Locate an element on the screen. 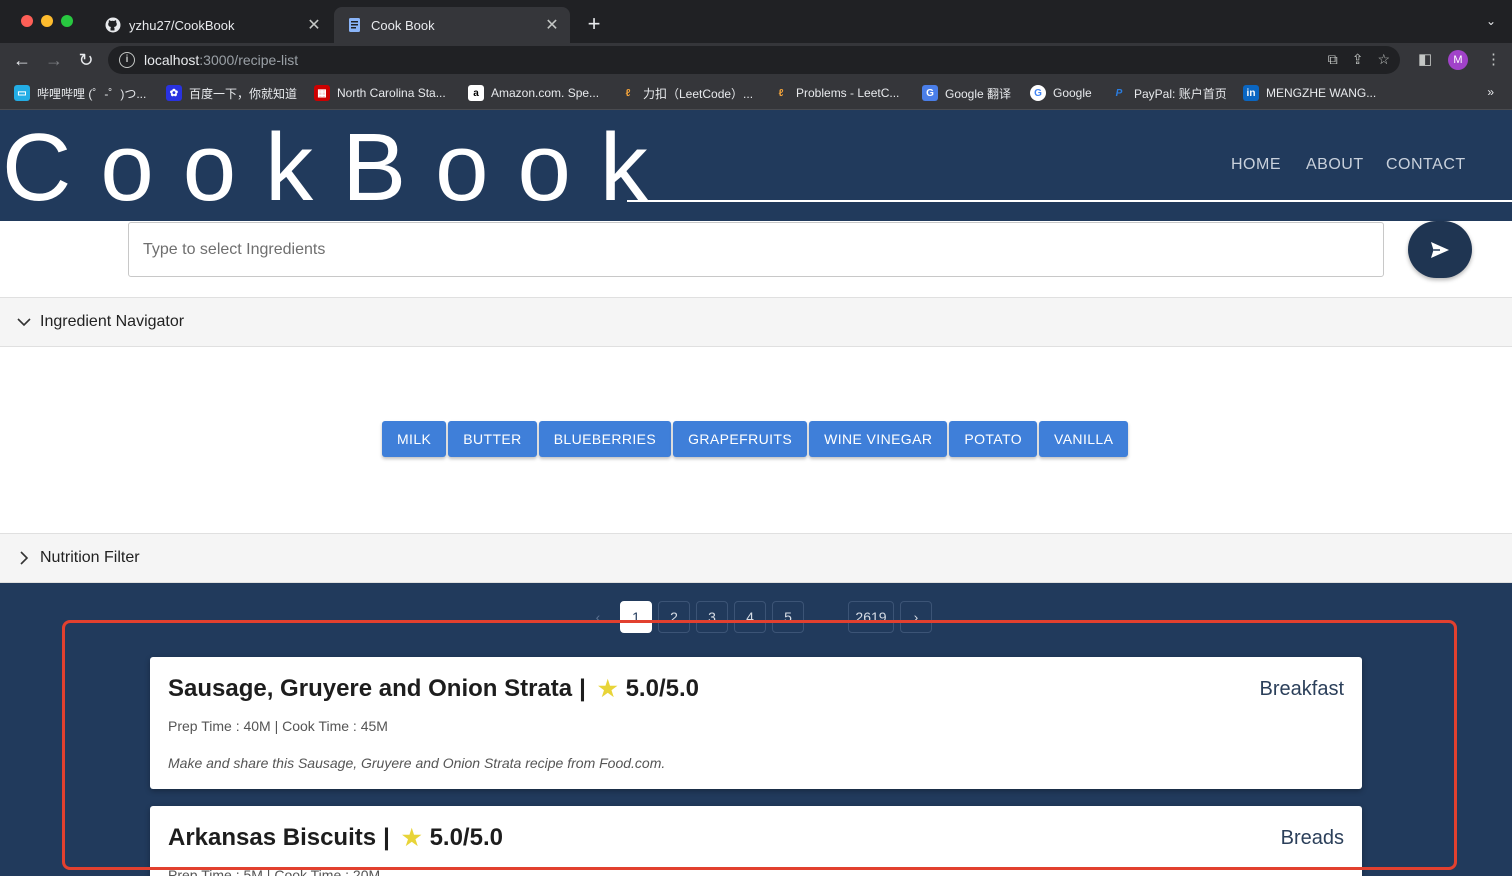 The image size is (1512, 876). address-bar: i localhost:3000/recipe-list ⧉ ⇪ ☆ is located at coordinates (754, 60).